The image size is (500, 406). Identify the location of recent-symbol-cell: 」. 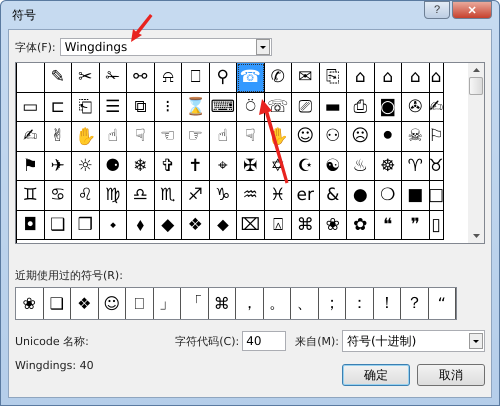
(167, 303).